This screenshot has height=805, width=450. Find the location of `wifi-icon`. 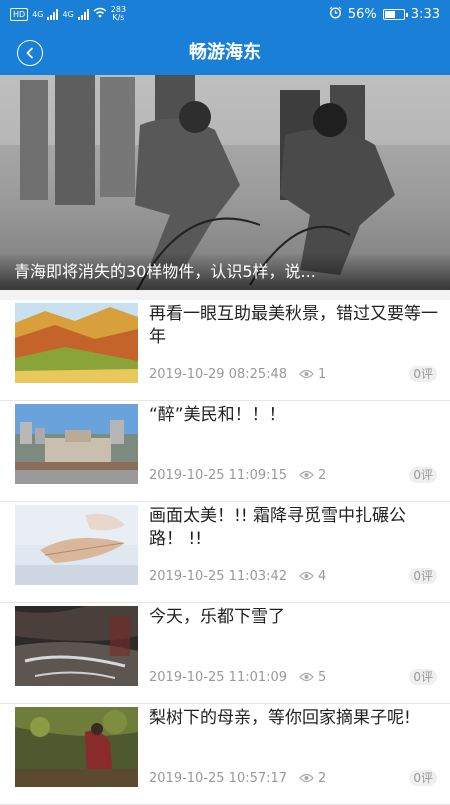

wifi-icon is located at coordinates (100, 14).